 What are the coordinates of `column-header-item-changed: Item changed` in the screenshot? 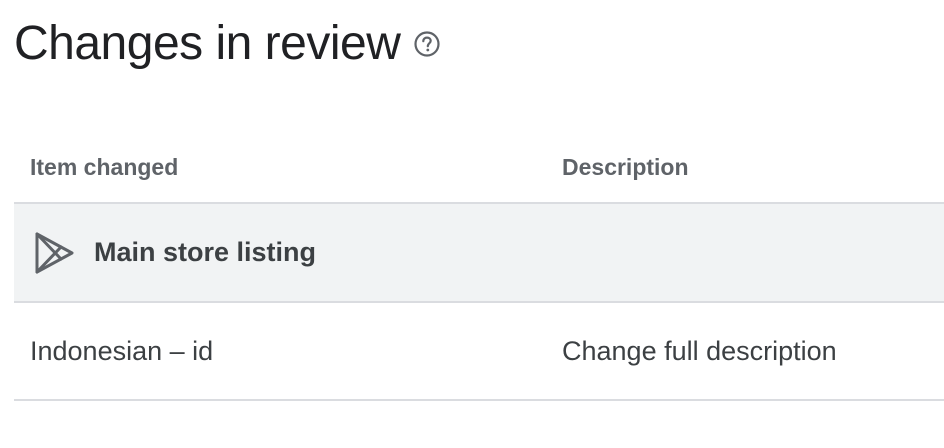 It's located at (104, 167).